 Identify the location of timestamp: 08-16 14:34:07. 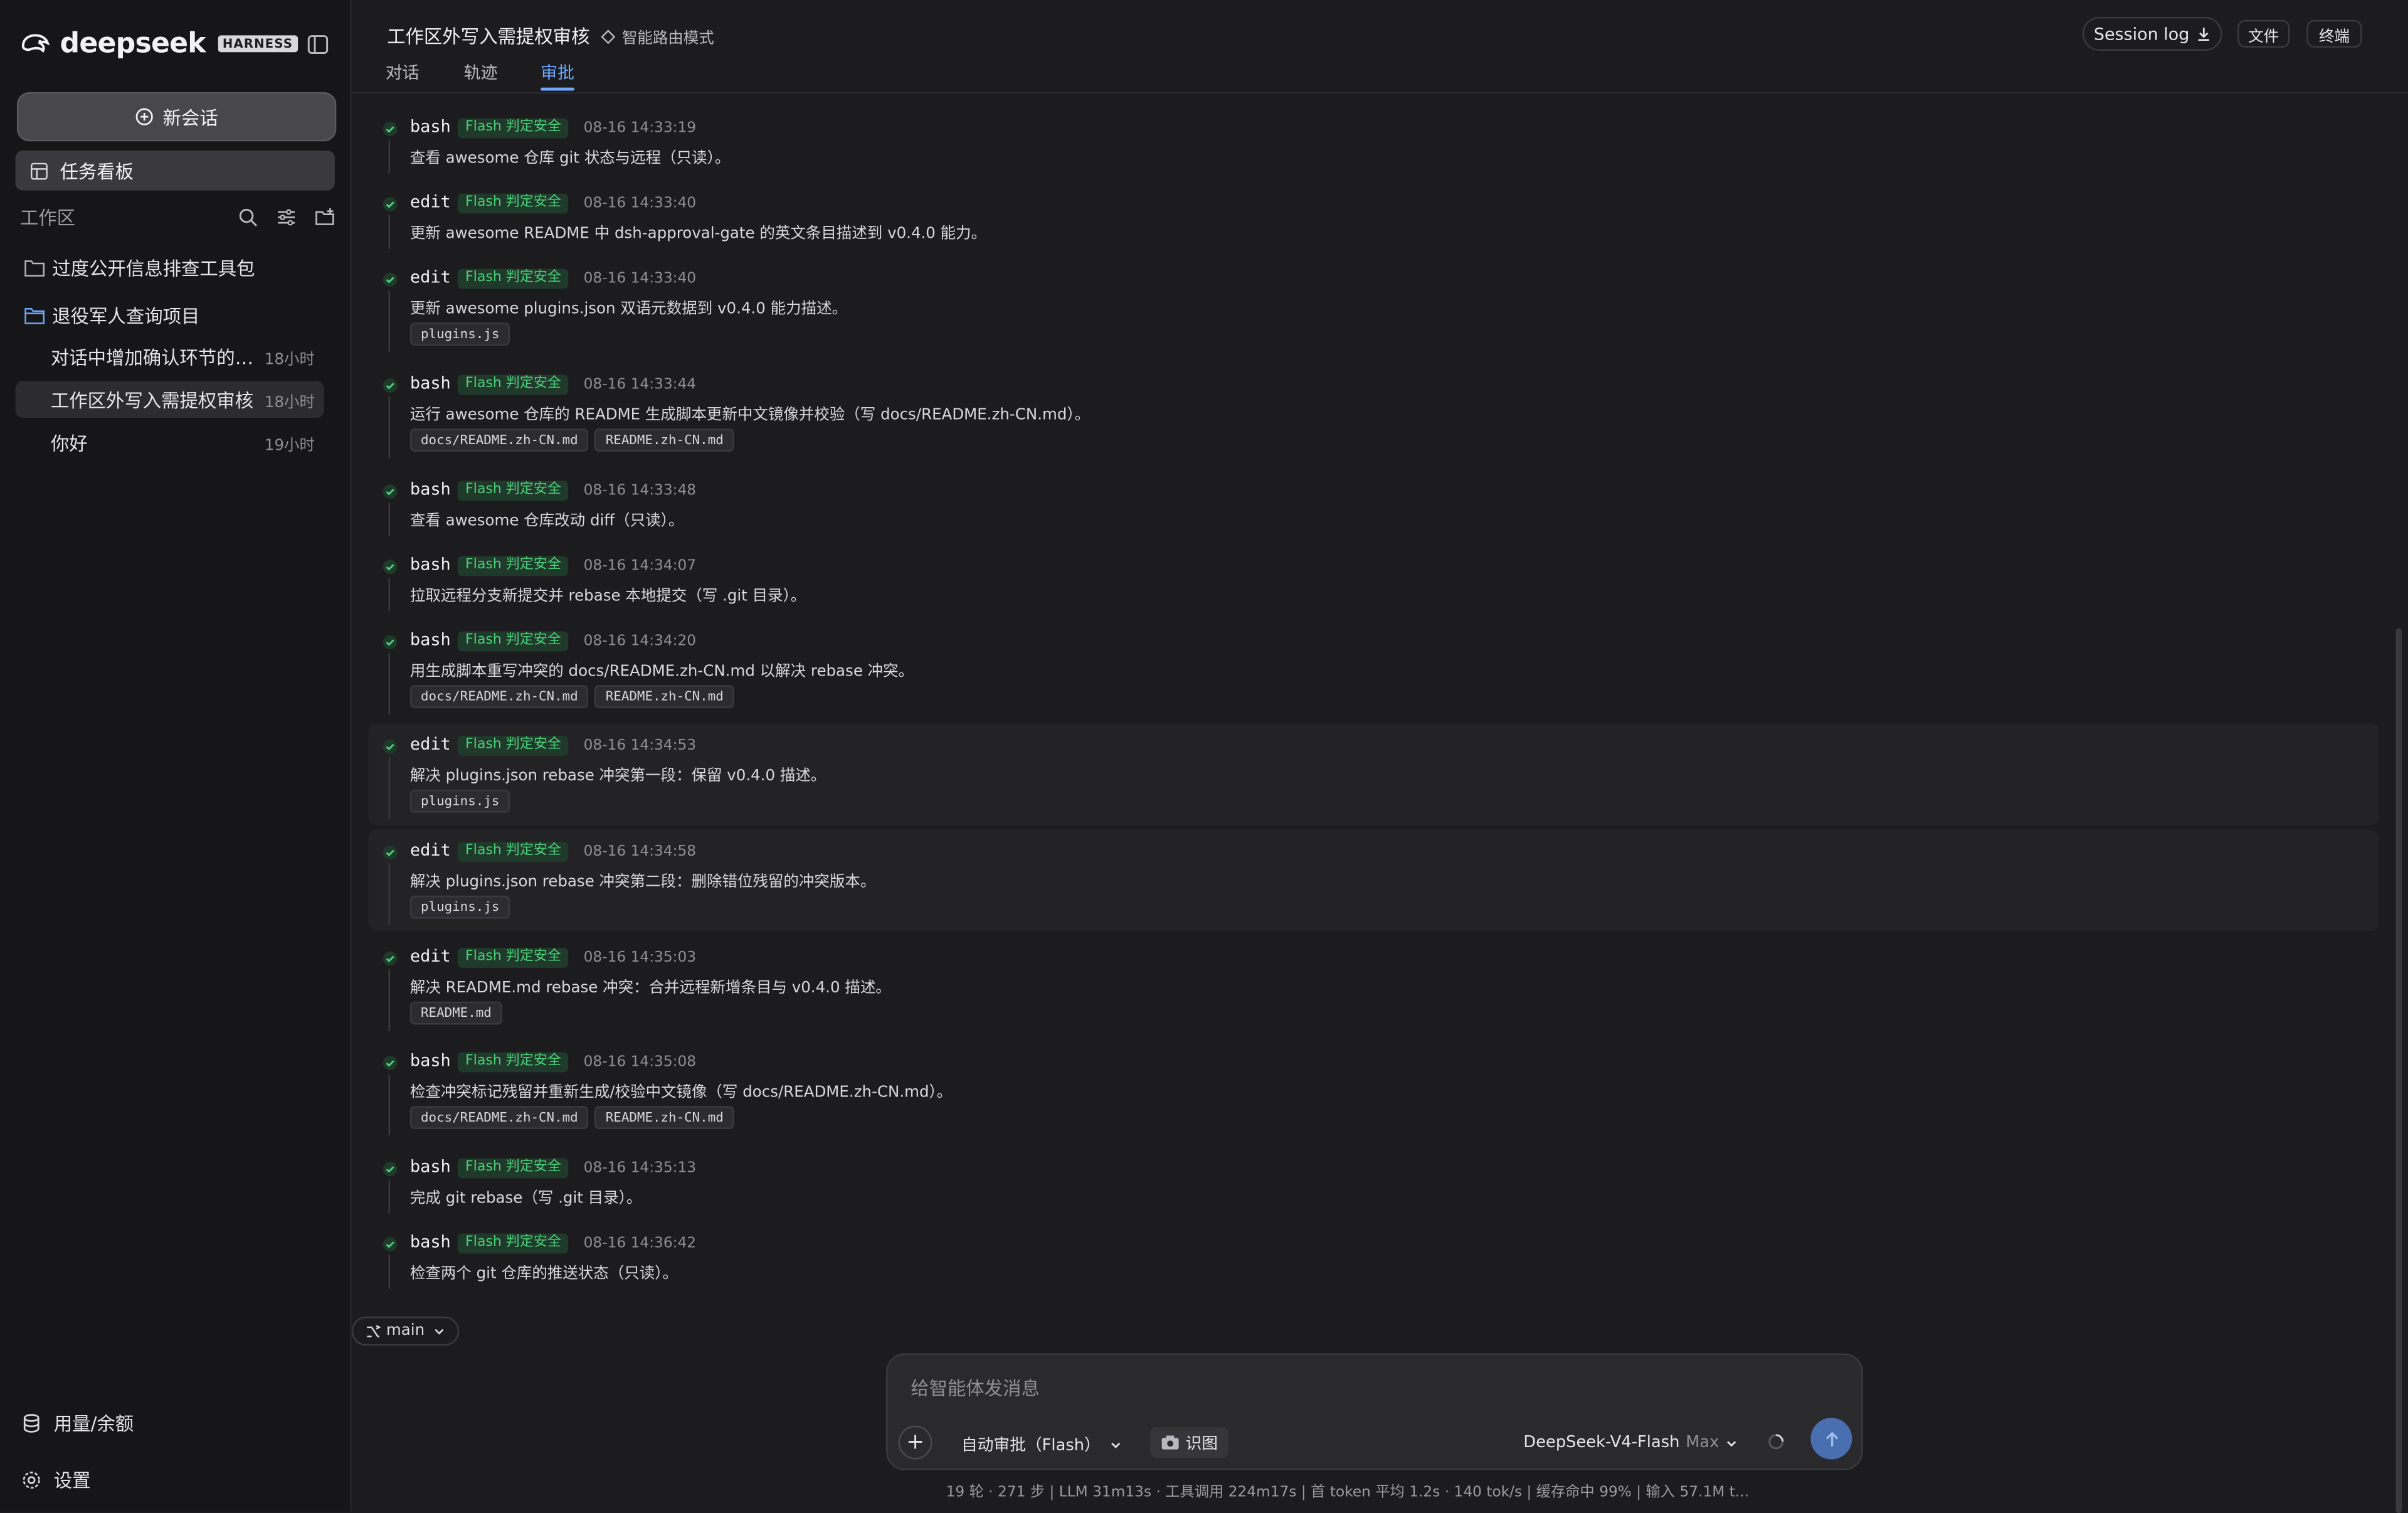
(640, 566).